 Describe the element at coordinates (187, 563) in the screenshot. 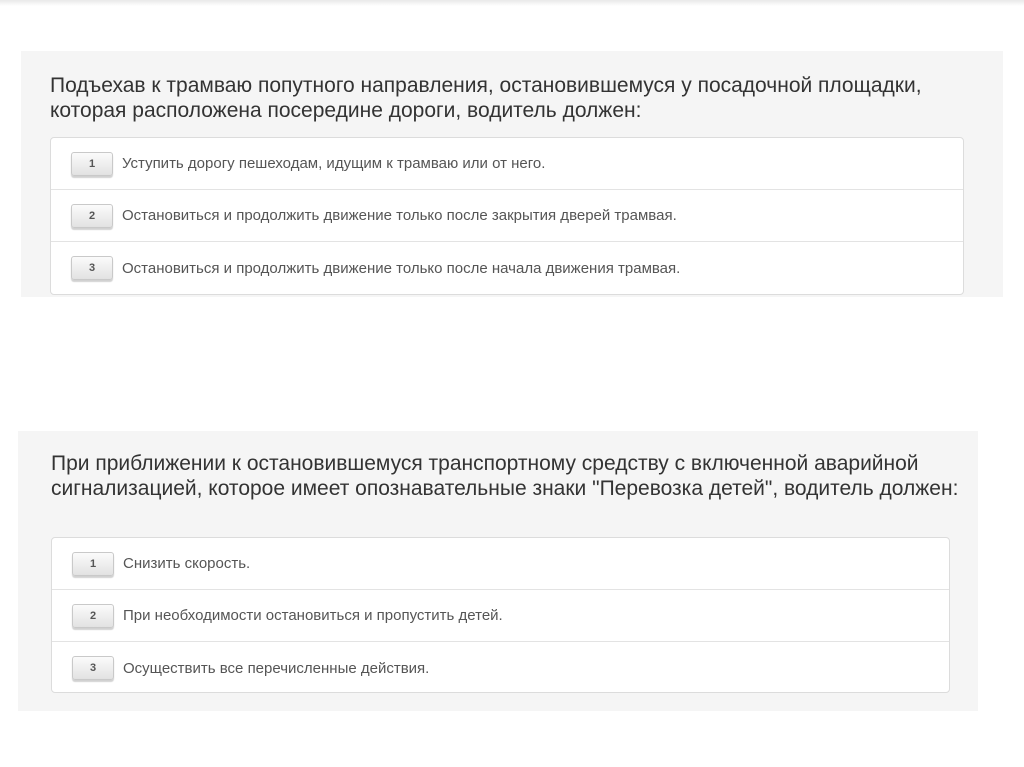

I see `answer-text: Снизить скорость.` at that location.